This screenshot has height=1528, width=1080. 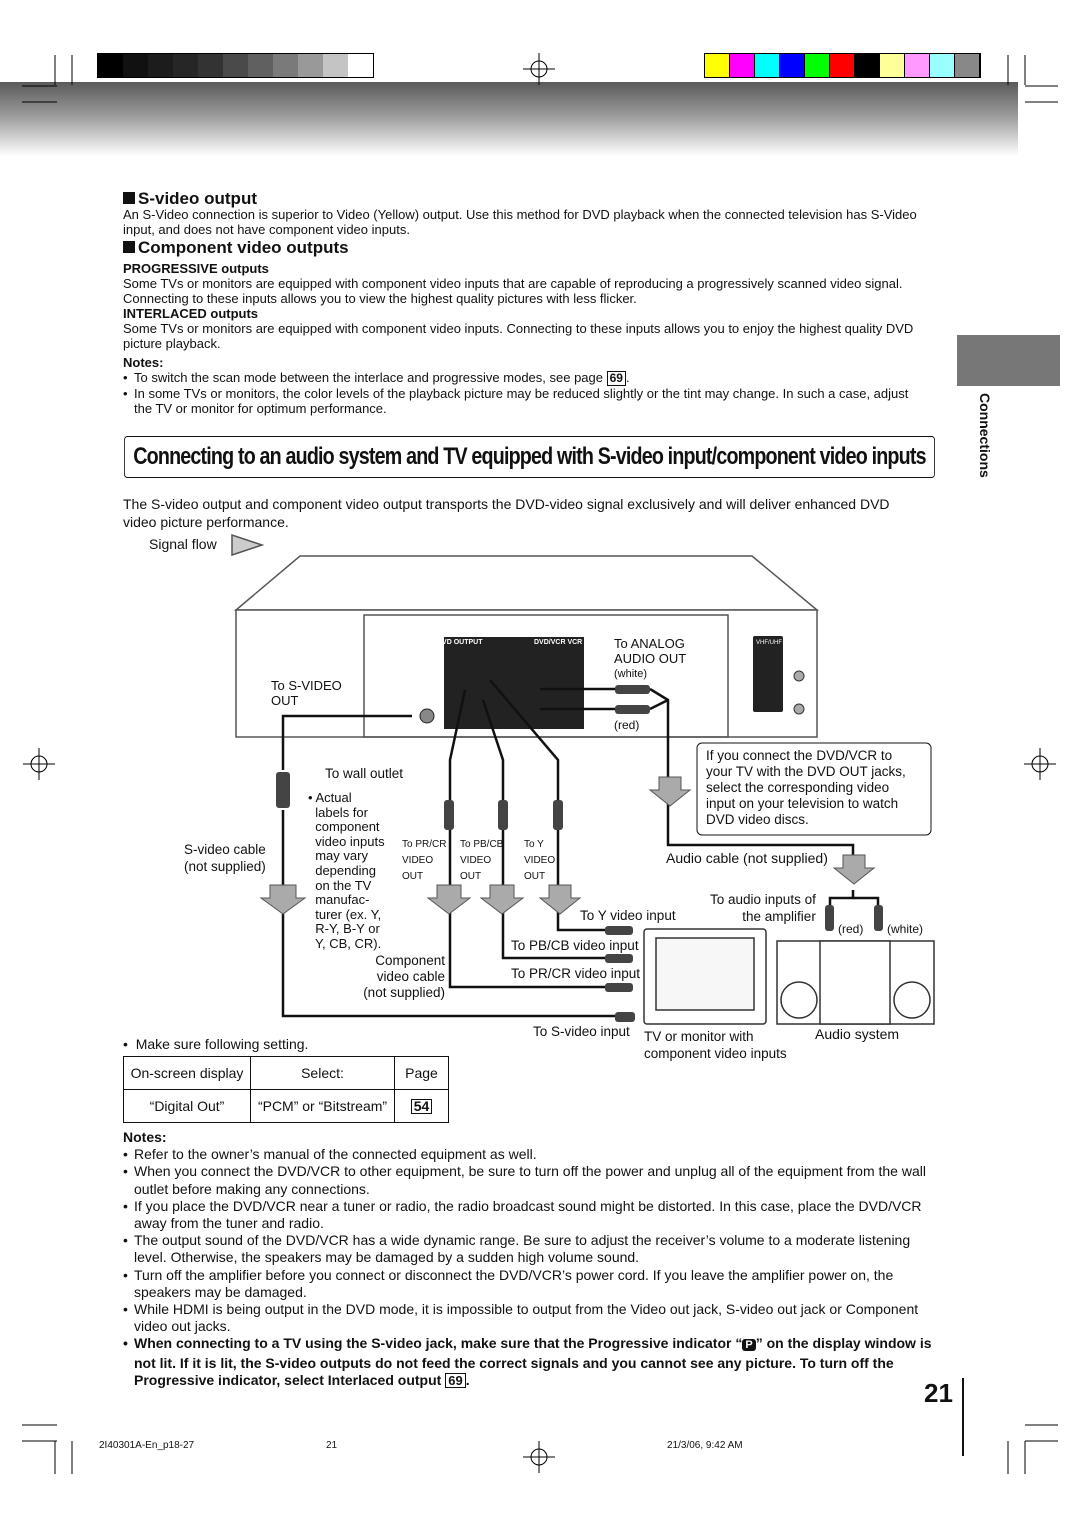 I want to click on panel-label: DVD/VCR VCR, so click(x=558, y=642).